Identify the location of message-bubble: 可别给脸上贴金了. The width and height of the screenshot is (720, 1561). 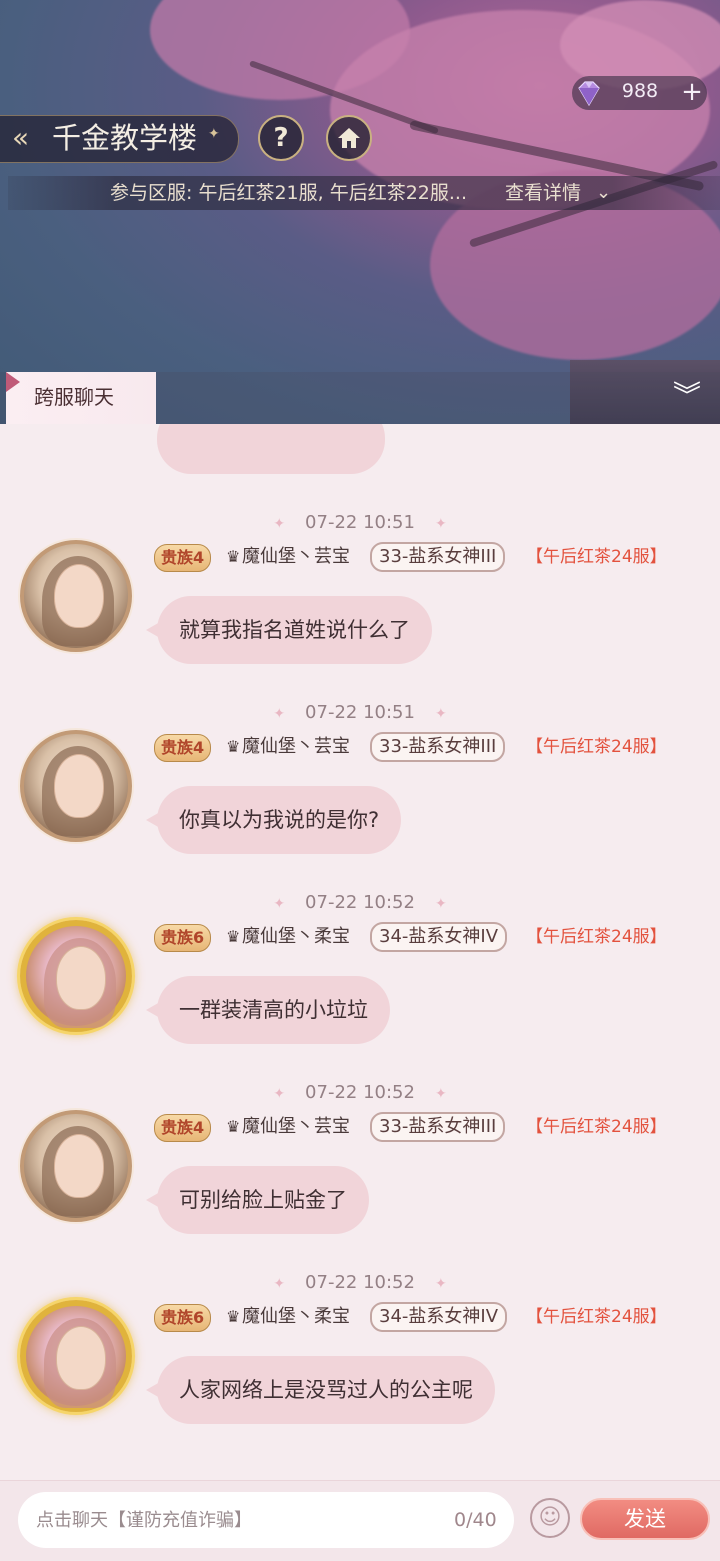
(263, 1200).